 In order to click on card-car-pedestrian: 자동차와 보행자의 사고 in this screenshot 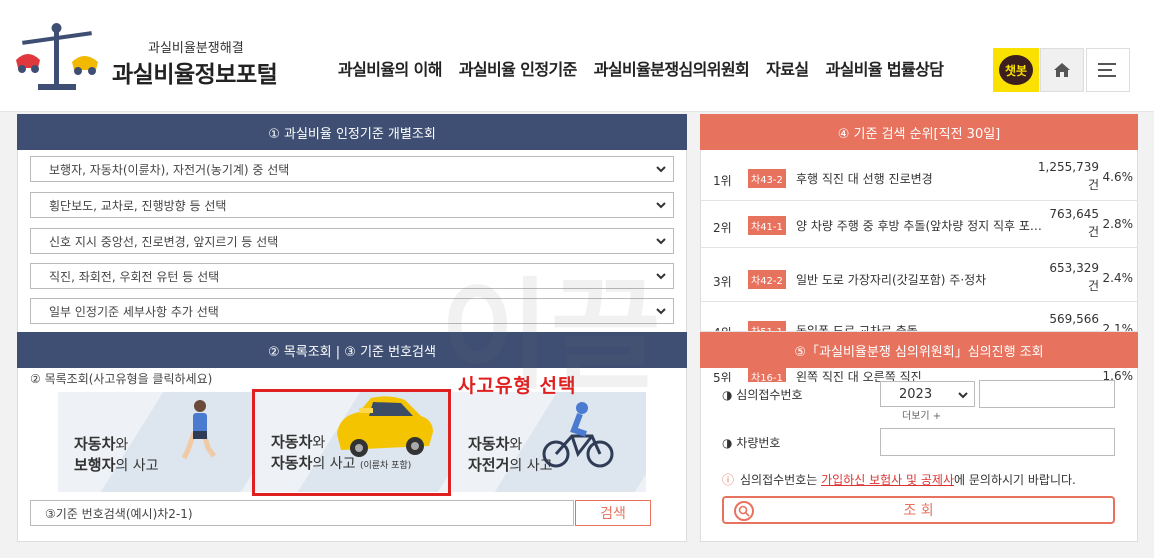, I will do `click(155, 442)`.